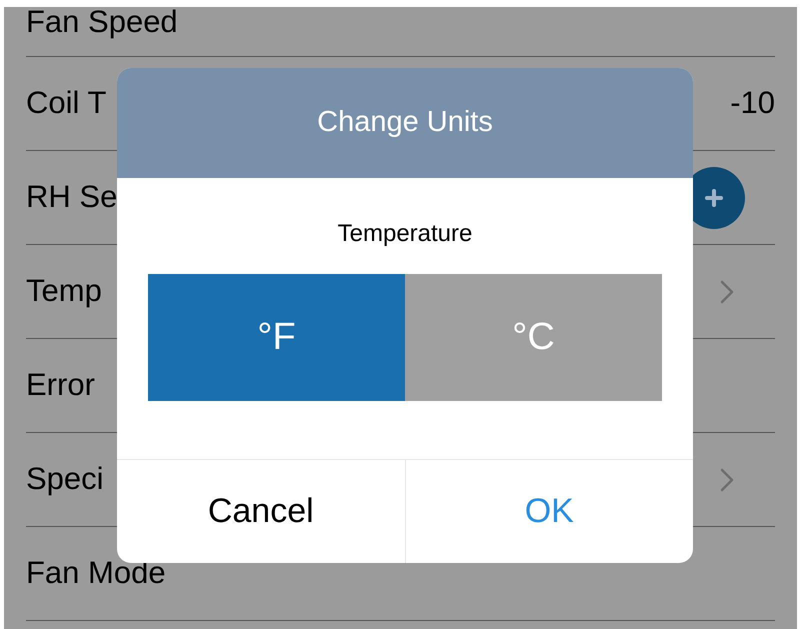 The height and width of the screenshot is (629, 806). What do you see at coordinates (66, 103) in the screenshot?
I see `list-item-label: Coil T` at bounding box center [66, 103].